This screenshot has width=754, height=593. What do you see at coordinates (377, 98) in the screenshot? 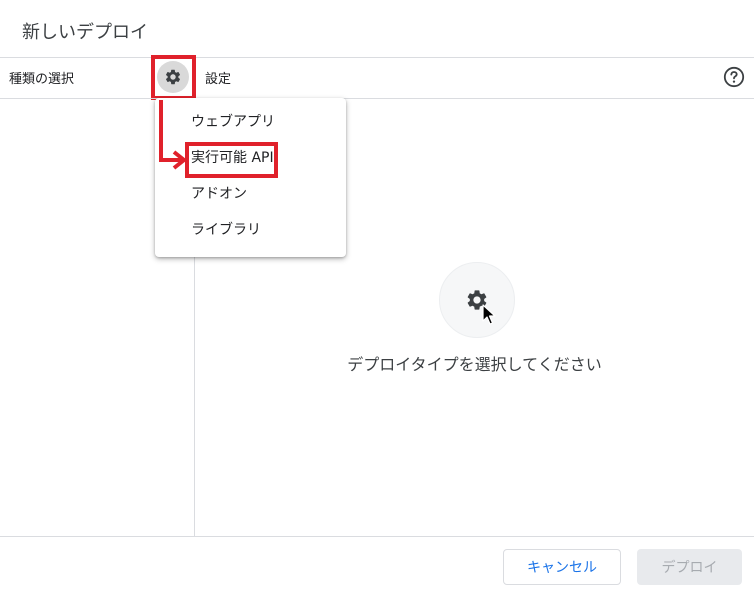
I see `header-divider` at bounding box center [377, 98].